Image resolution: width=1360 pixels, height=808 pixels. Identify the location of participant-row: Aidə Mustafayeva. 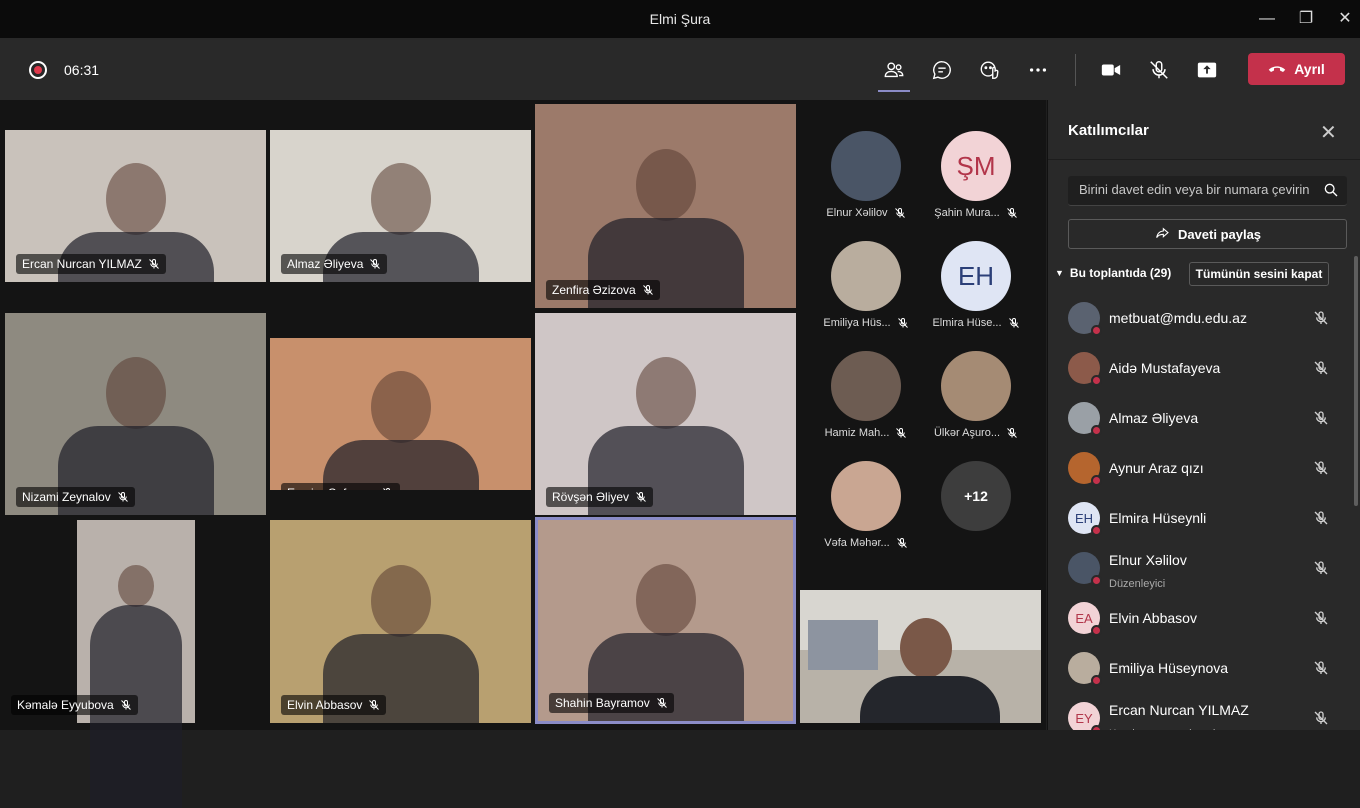
(1198, 371).